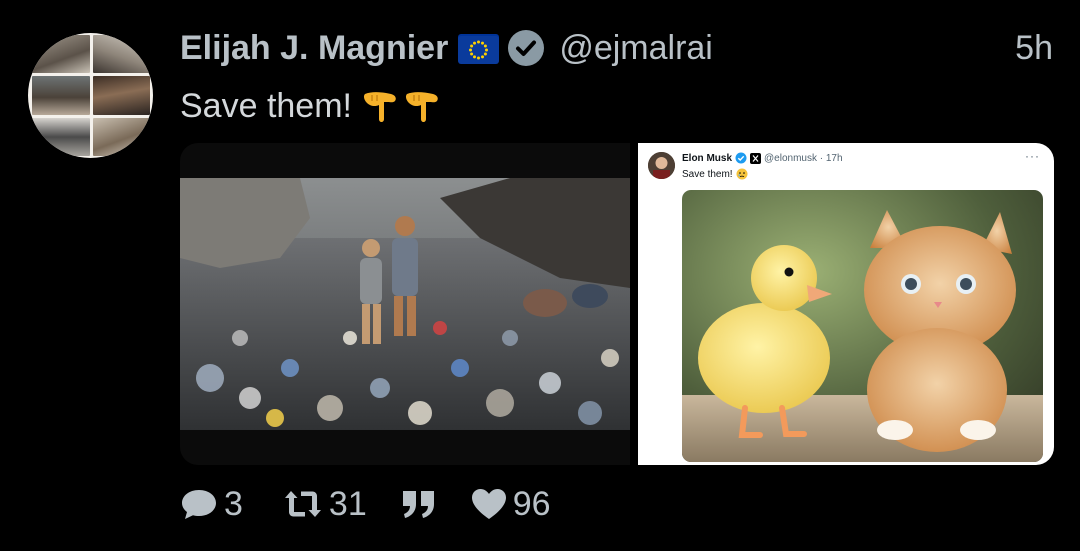 The width and height of the screenshot is (1080, 551). Describe the element at coordinates (314, 48) in the screenshot. I see `author-name: Elijah J. Magnier` at that location.